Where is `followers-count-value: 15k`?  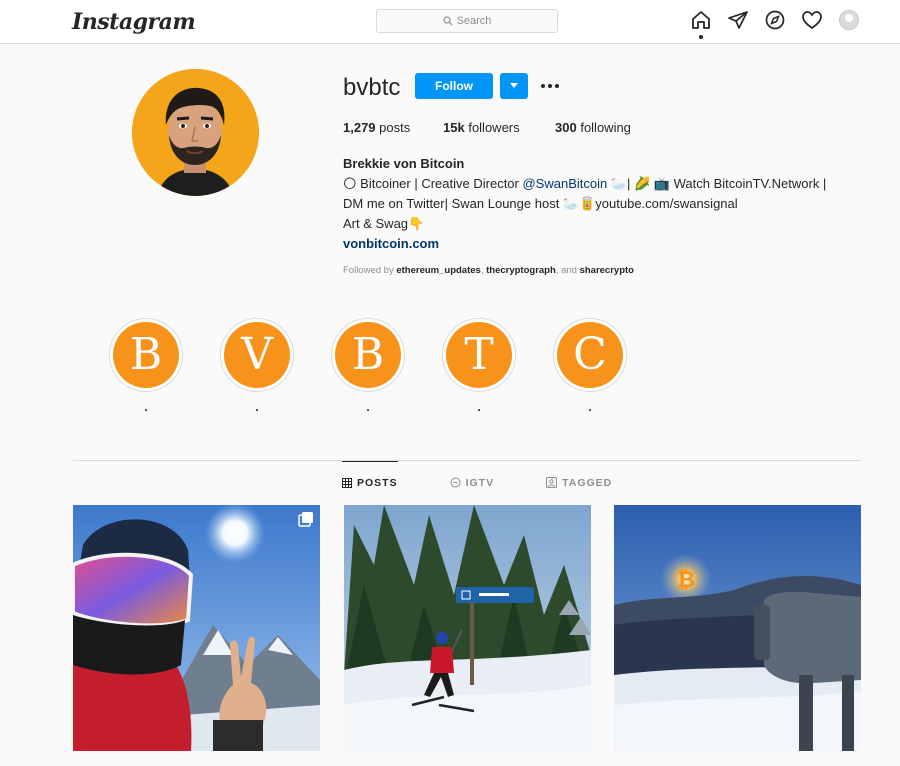
followers-count-value: 15k is located at coordinates (454, 127).